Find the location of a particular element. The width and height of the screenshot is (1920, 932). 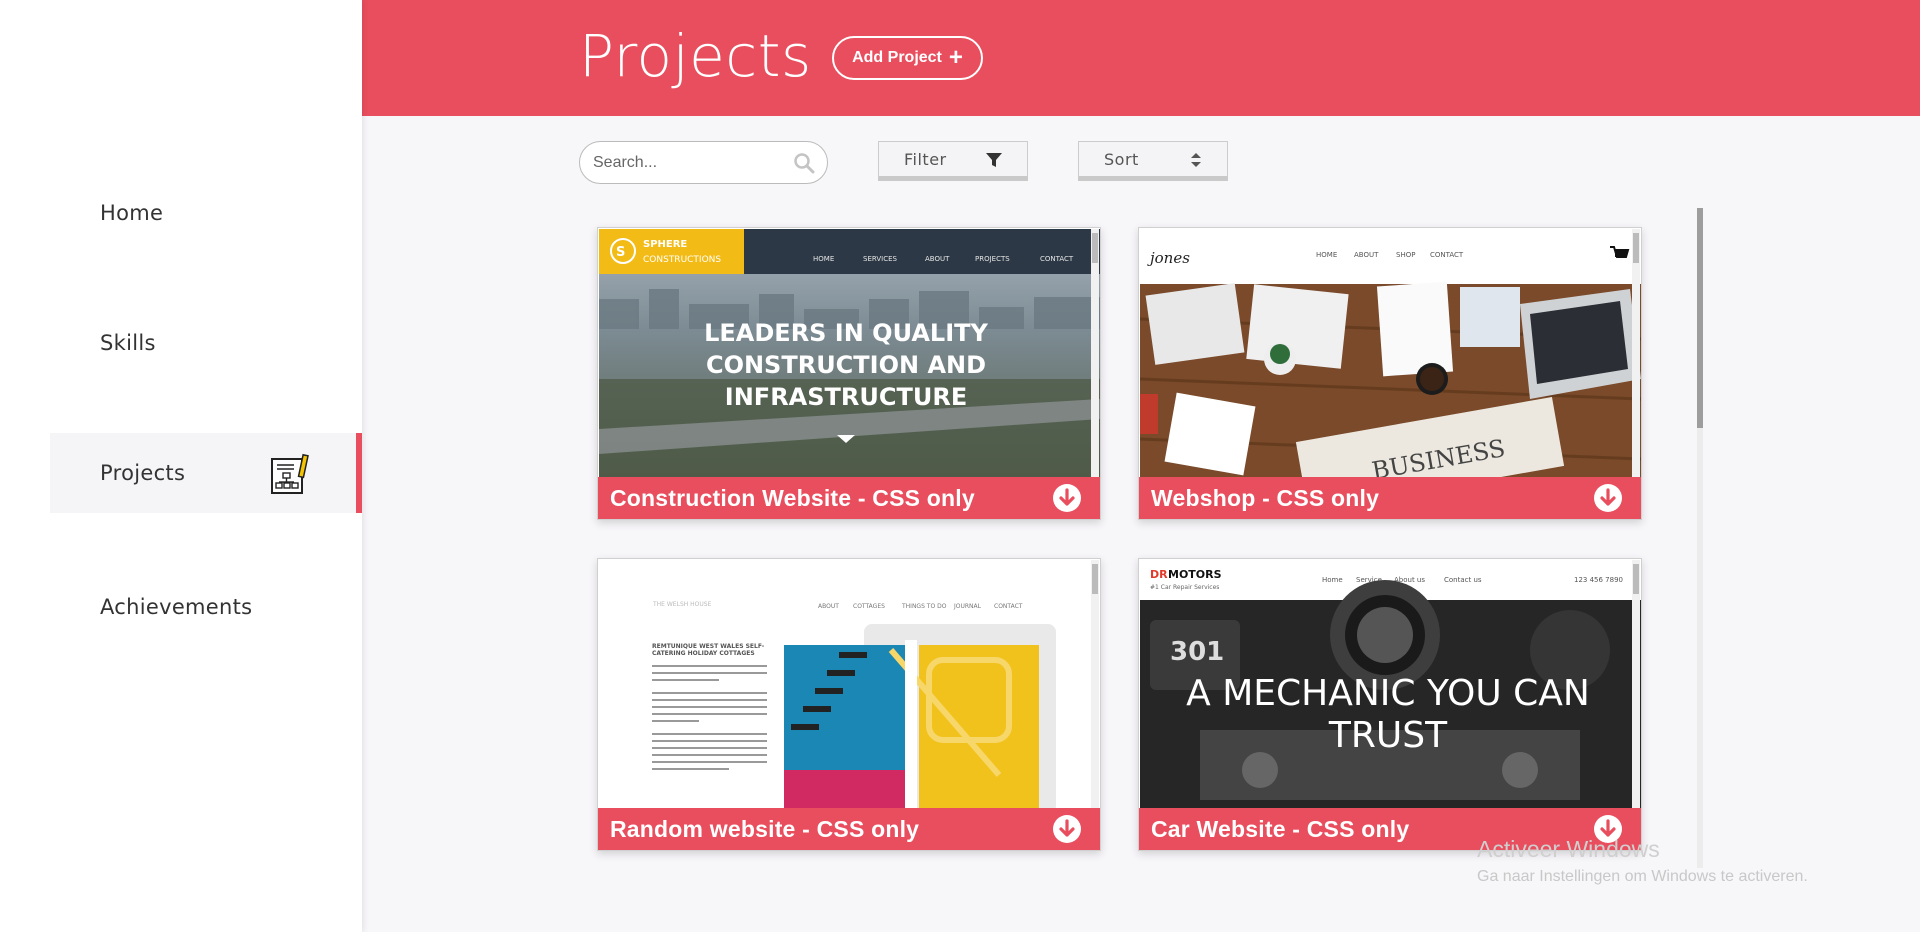

search-icon is located at coordinates (804, 165).